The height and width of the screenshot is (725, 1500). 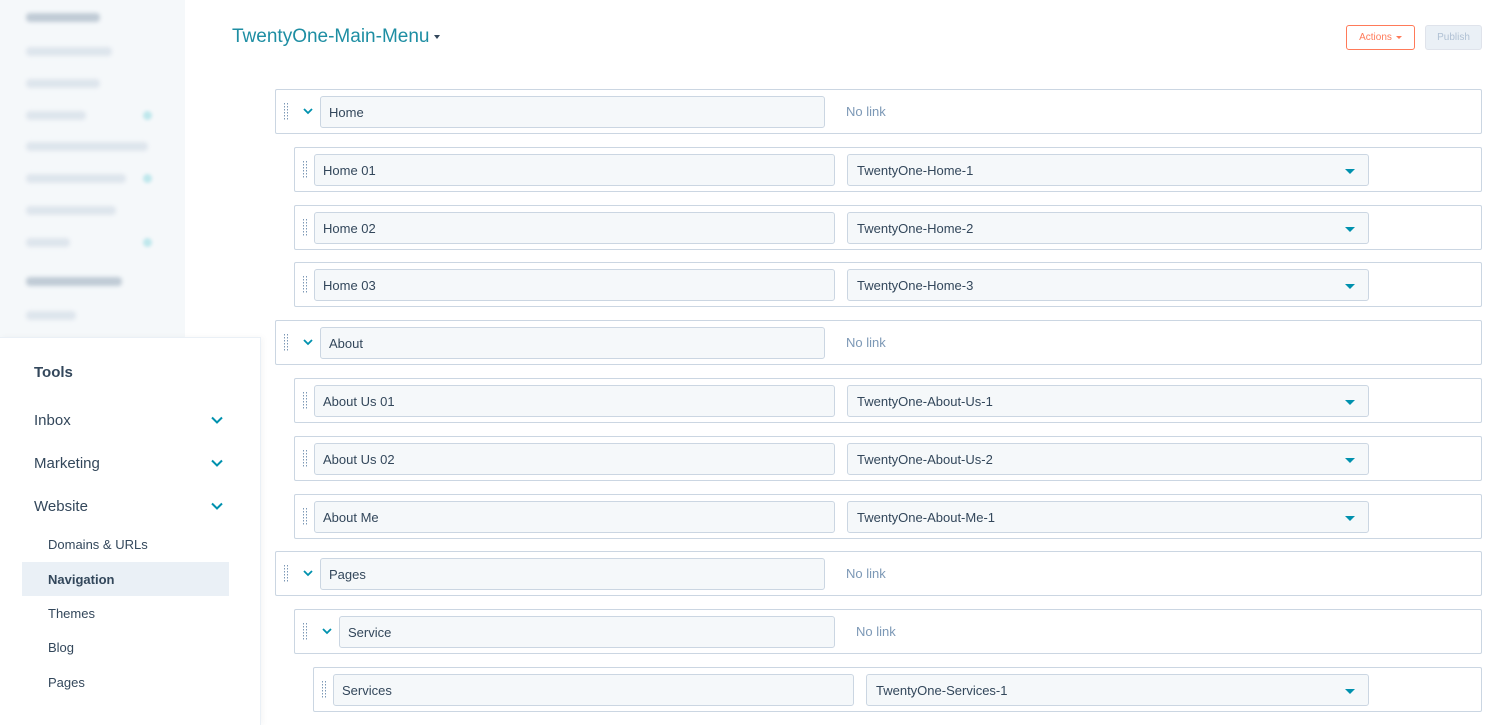 I want to click on menu-item-link-select: TwentyOne-Home-2, so click(x=1108, y=228).